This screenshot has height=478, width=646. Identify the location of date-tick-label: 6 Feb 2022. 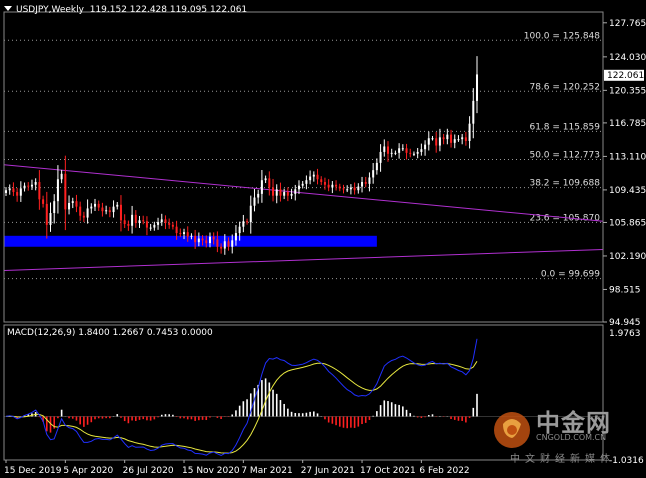
(444, 471).